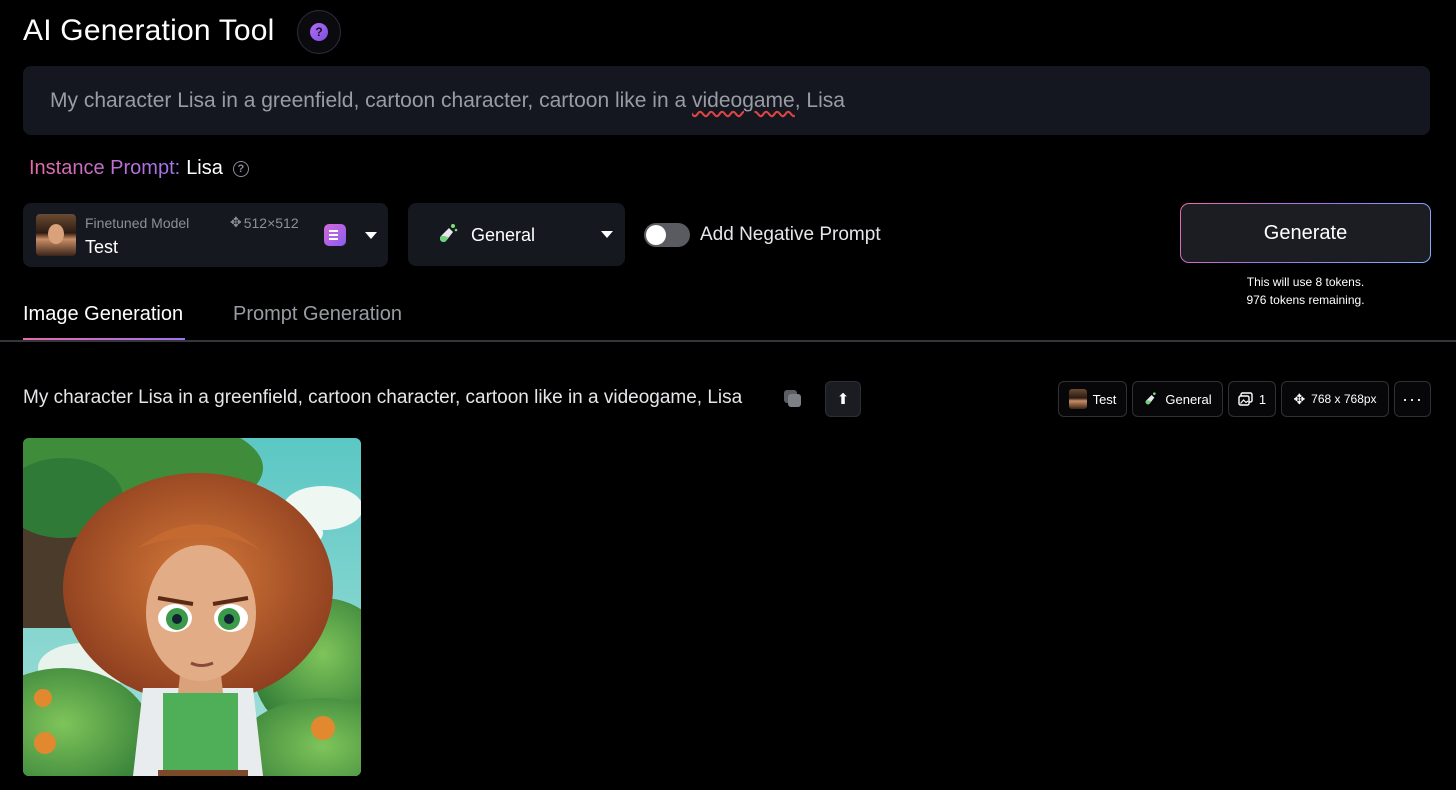 The height and width of the screenshot is (790, 1456). I want to click on result-style-label: General, so click(1188, 399).